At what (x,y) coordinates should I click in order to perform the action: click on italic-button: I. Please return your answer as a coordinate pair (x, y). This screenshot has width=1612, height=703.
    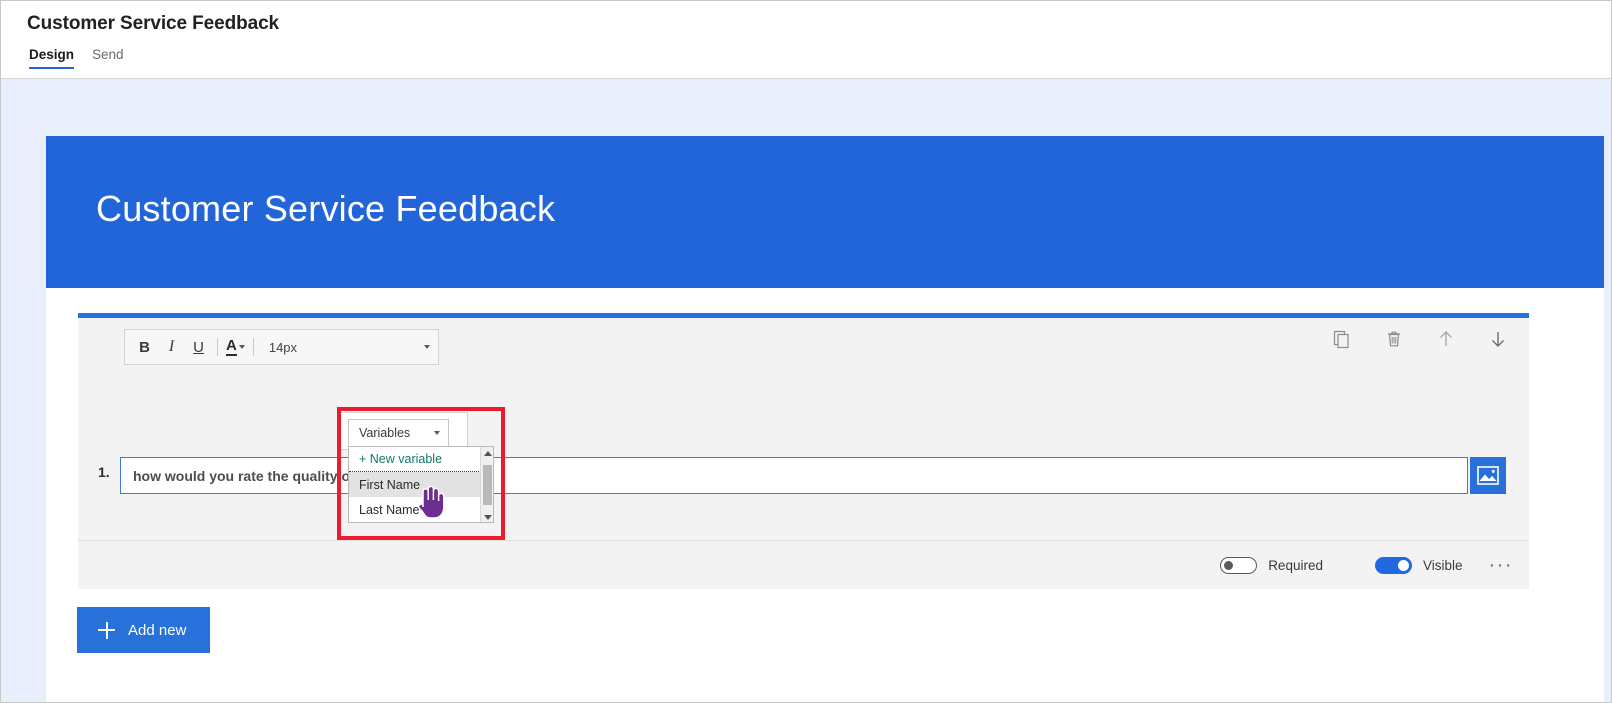
    Looking at the image, I should click on (171, 347).